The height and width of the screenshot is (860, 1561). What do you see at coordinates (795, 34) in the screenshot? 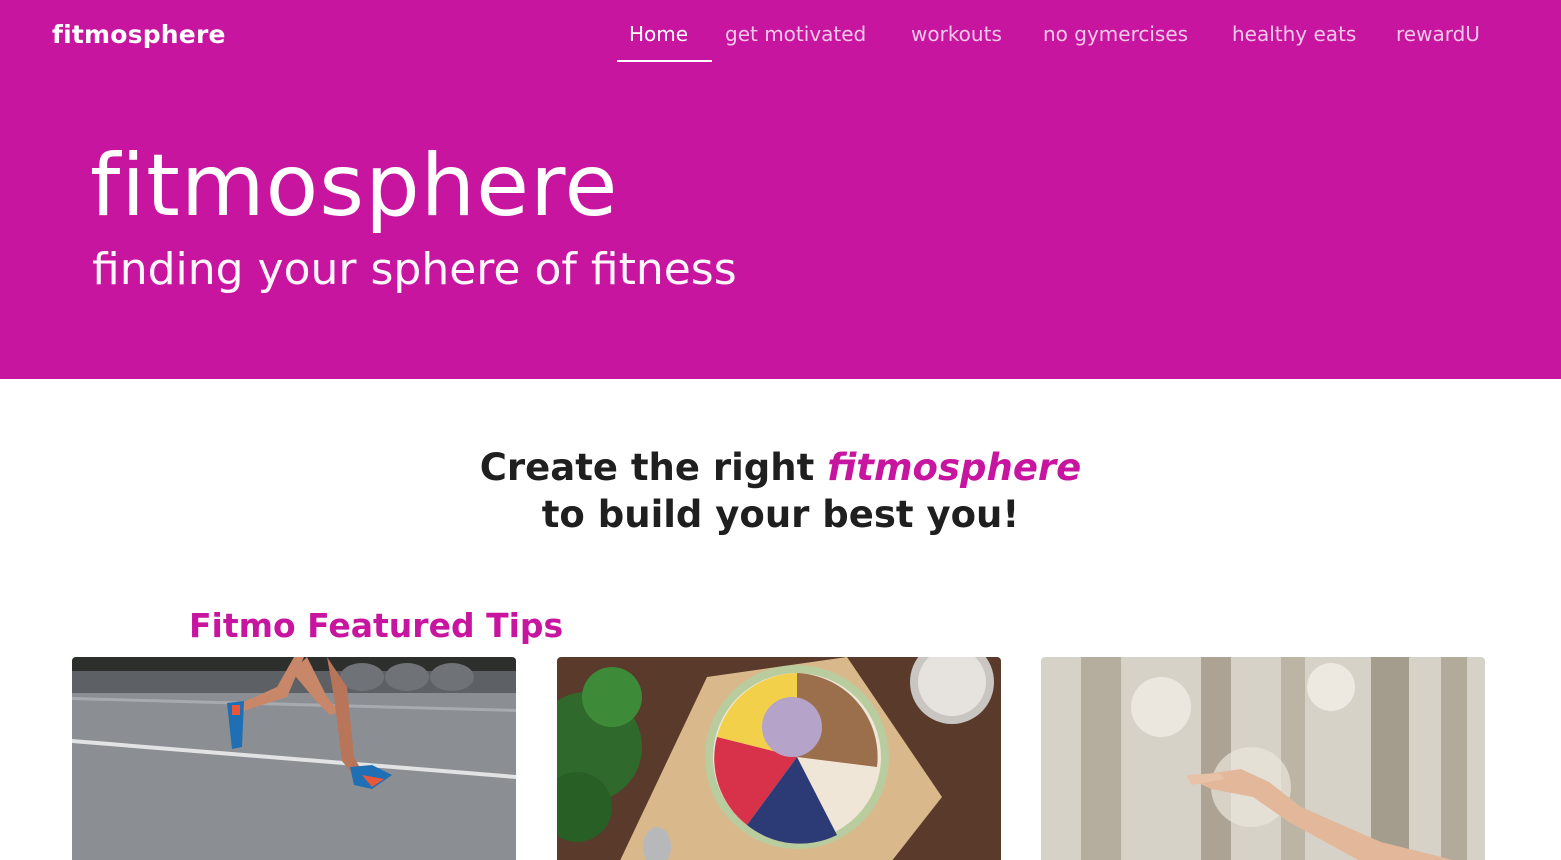
I see `nav-link-get-motivated: get motivated` at bounding box center [795, 34].